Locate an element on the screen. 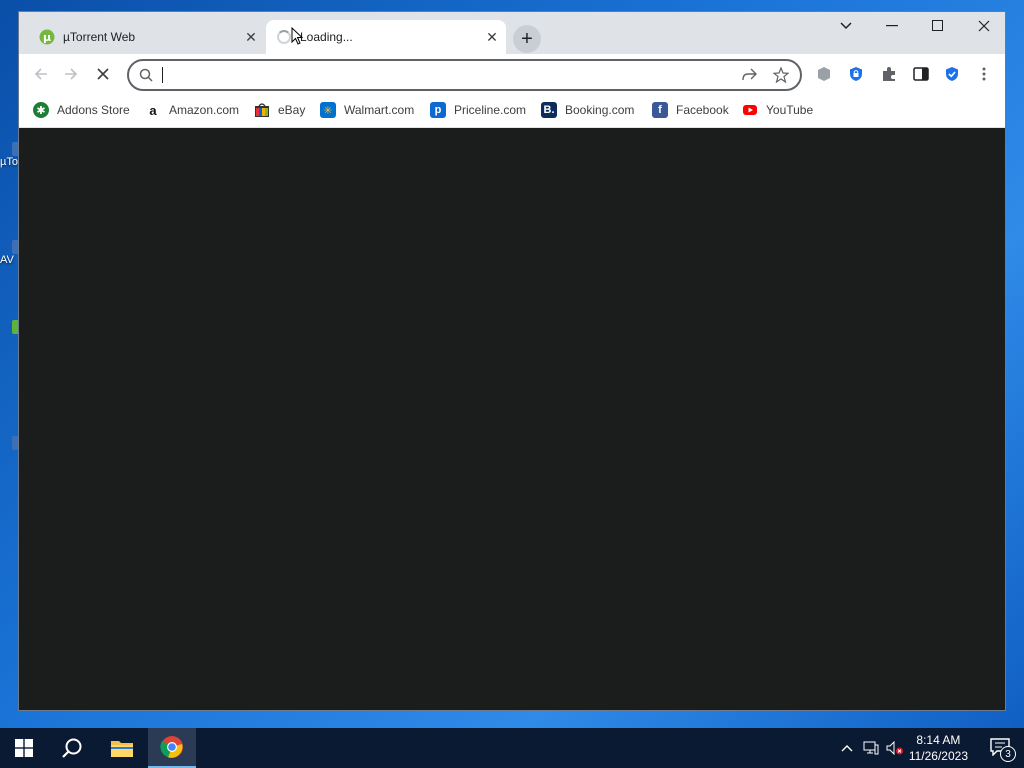 The height and width of the screenshot is (768, 1024). browser-icon is located at coordinates (171, 747).